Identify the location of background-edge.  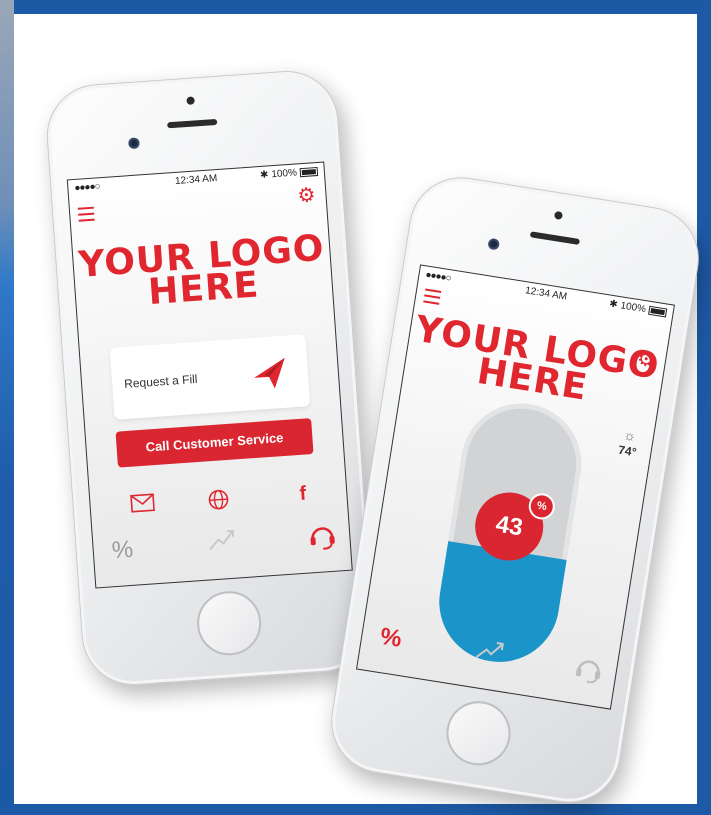
(7, 407).